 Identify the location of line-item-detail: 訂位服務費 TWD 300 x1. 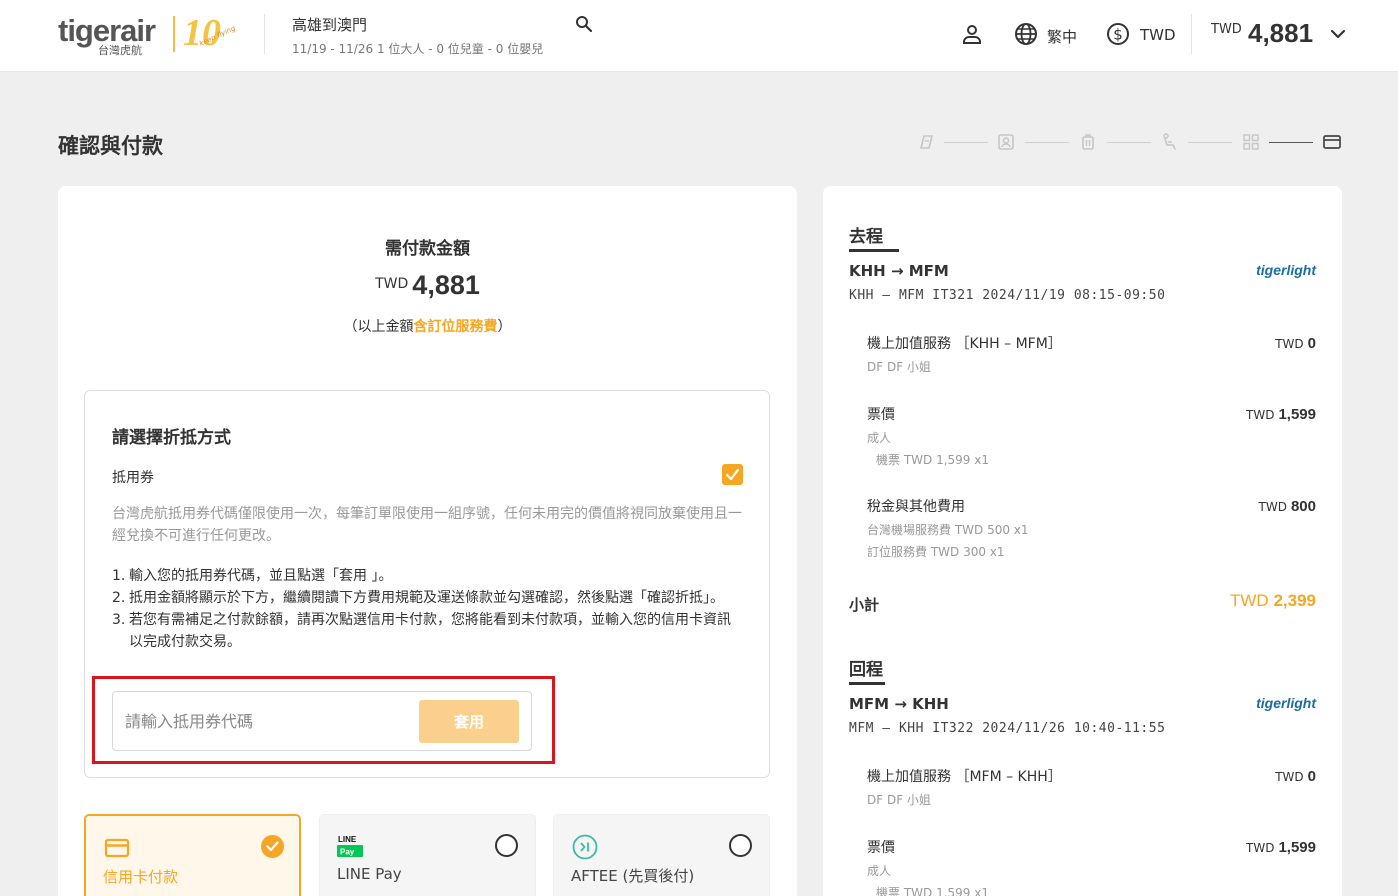
(936, 552).